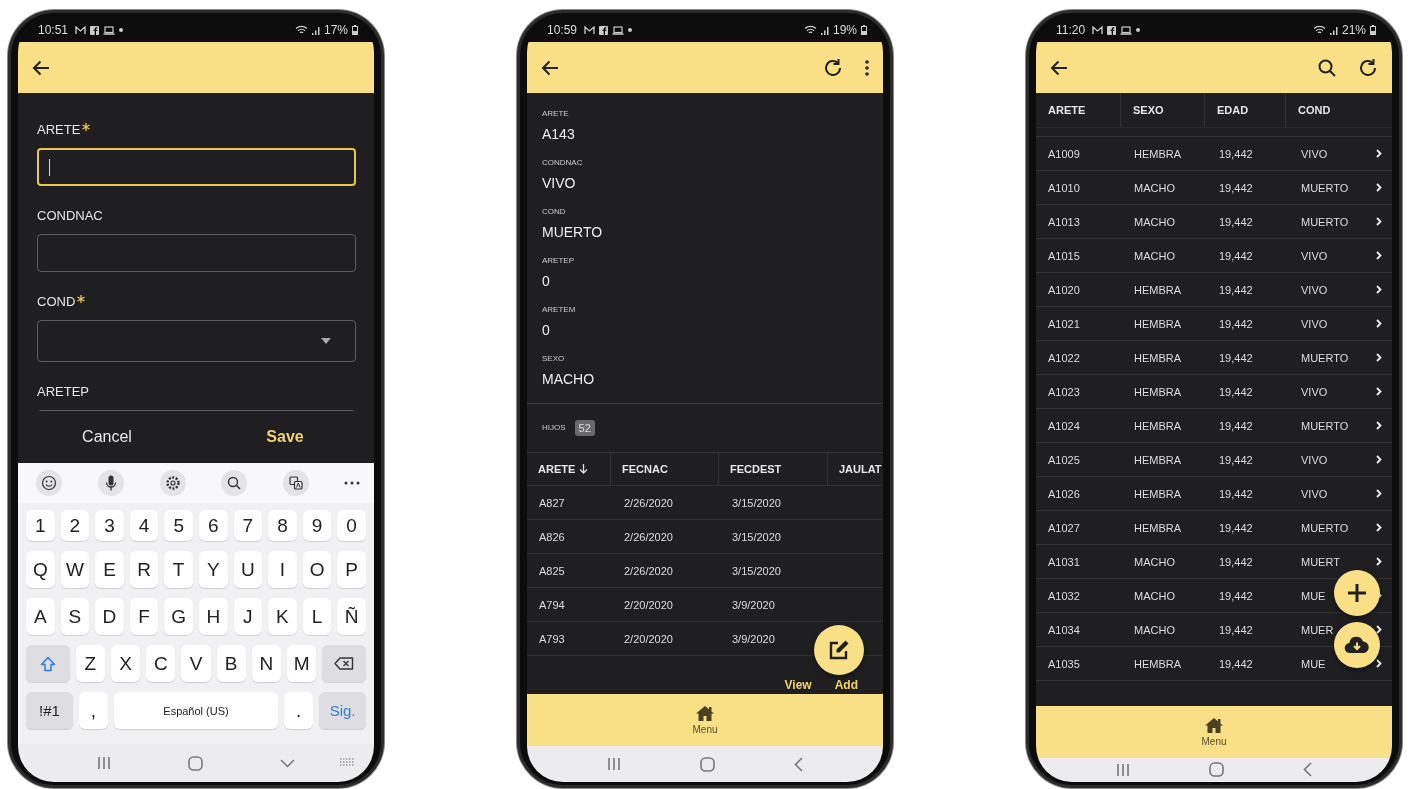  What do you see at coordinates (1214, 324) in the screenshot?
I see `table-row: A1021 HEMBRA 19,442 VIVO` at bounding box center [1214, 324].